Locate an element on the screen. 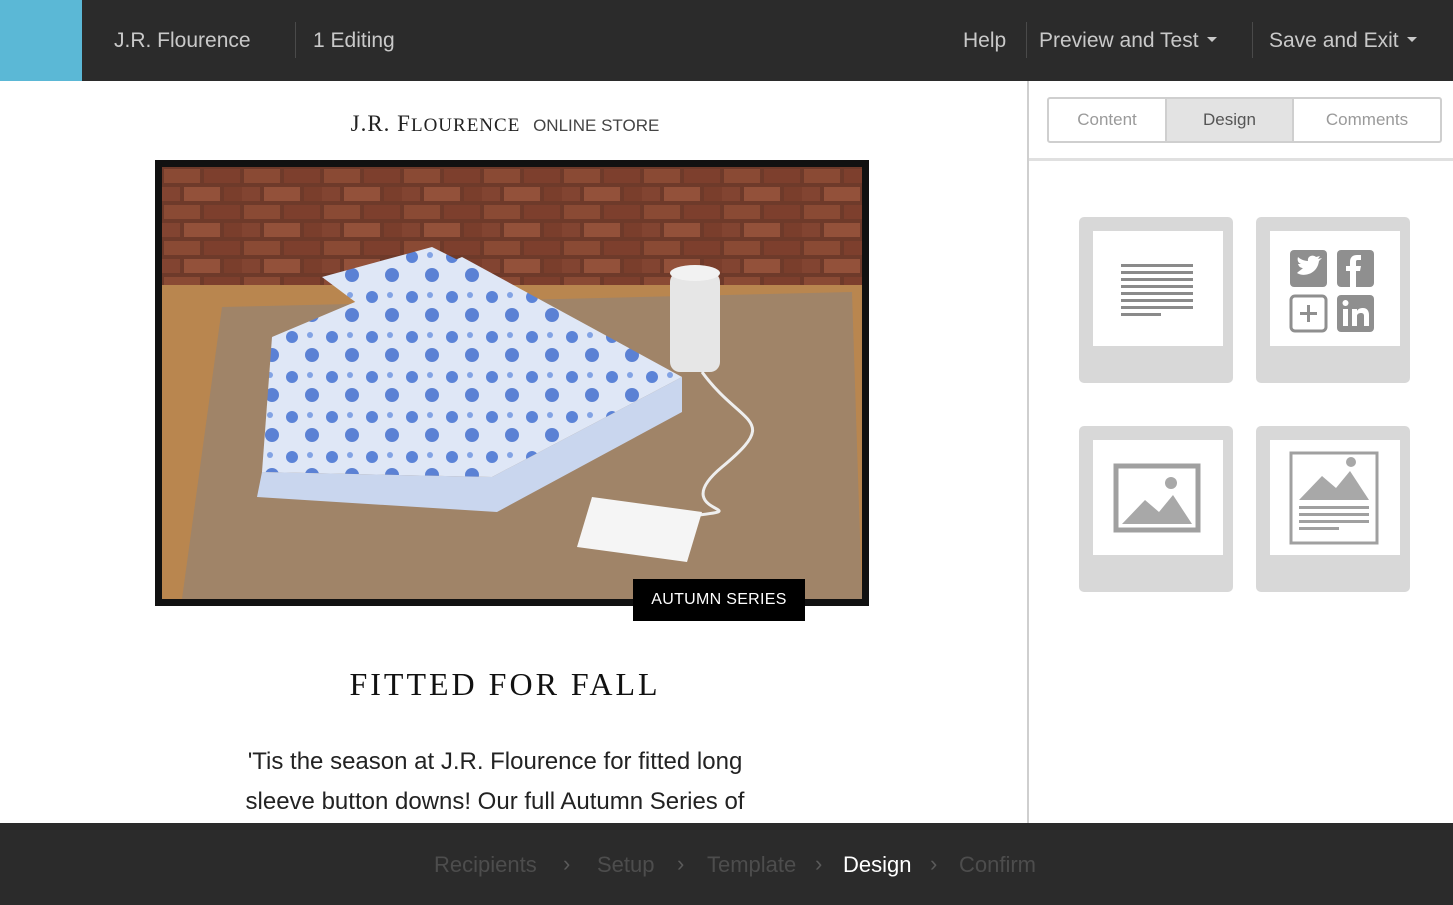 The width and height of the screenshot is (1453, 905). image-block-icon is located at coordinates (1157, 498).